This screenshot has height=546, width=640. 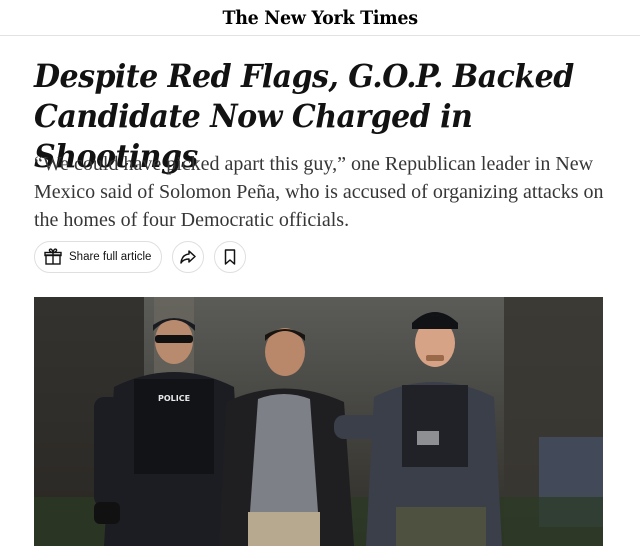 I want to click on save-button, so click(x=230, y=257).